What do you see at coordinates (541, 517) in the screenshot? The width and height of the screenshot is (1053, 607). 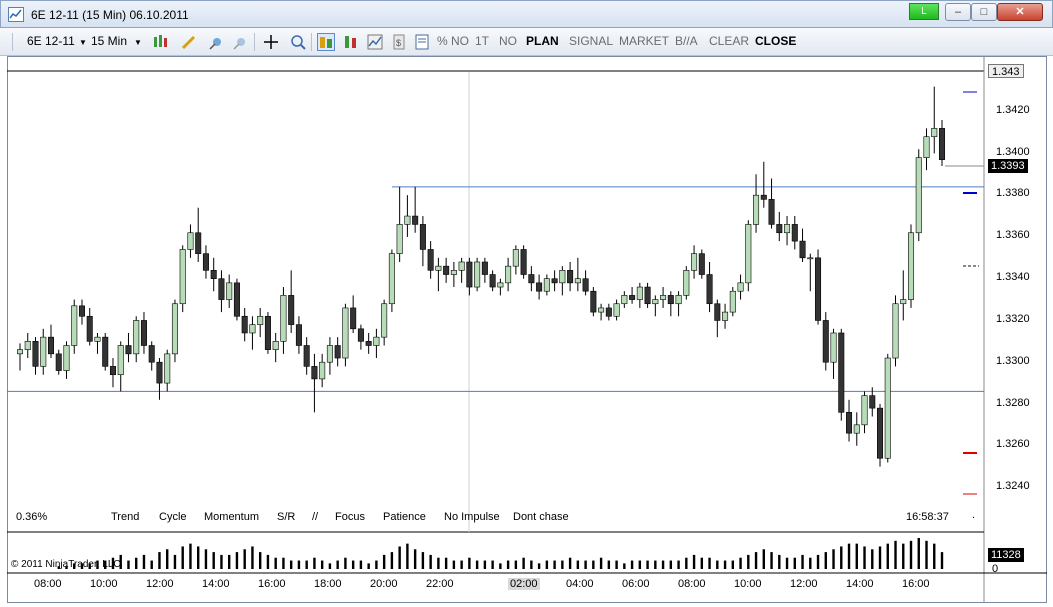 I see `indicator-dont-chase: Dont chase` at bounding box center [541, 517].